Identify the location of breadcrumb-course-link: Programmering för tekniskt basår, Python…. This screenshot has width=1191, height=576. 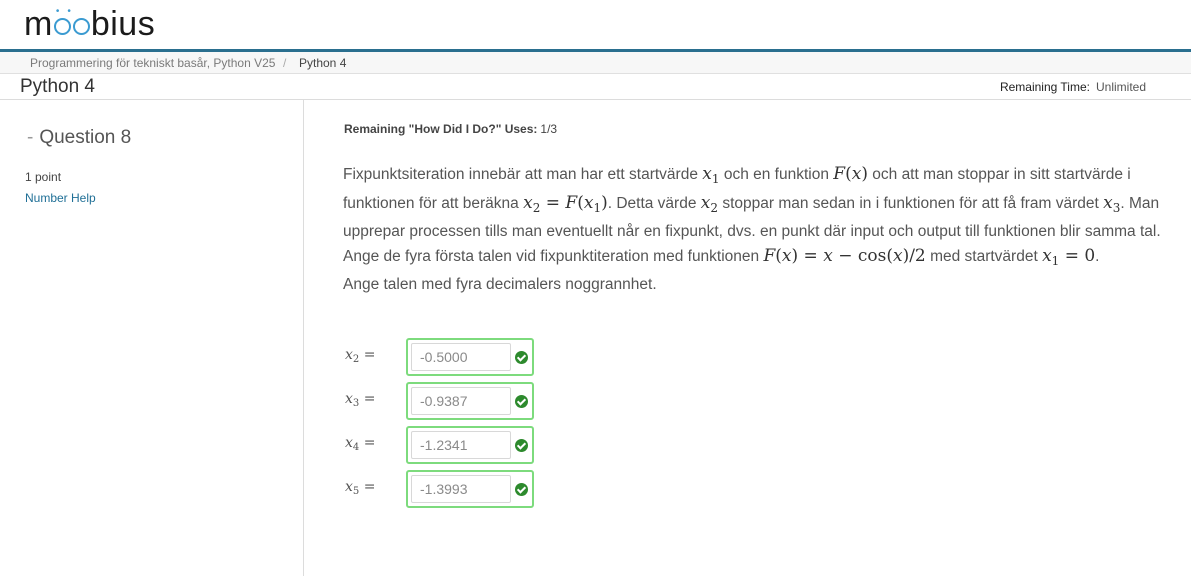
(152, 63).